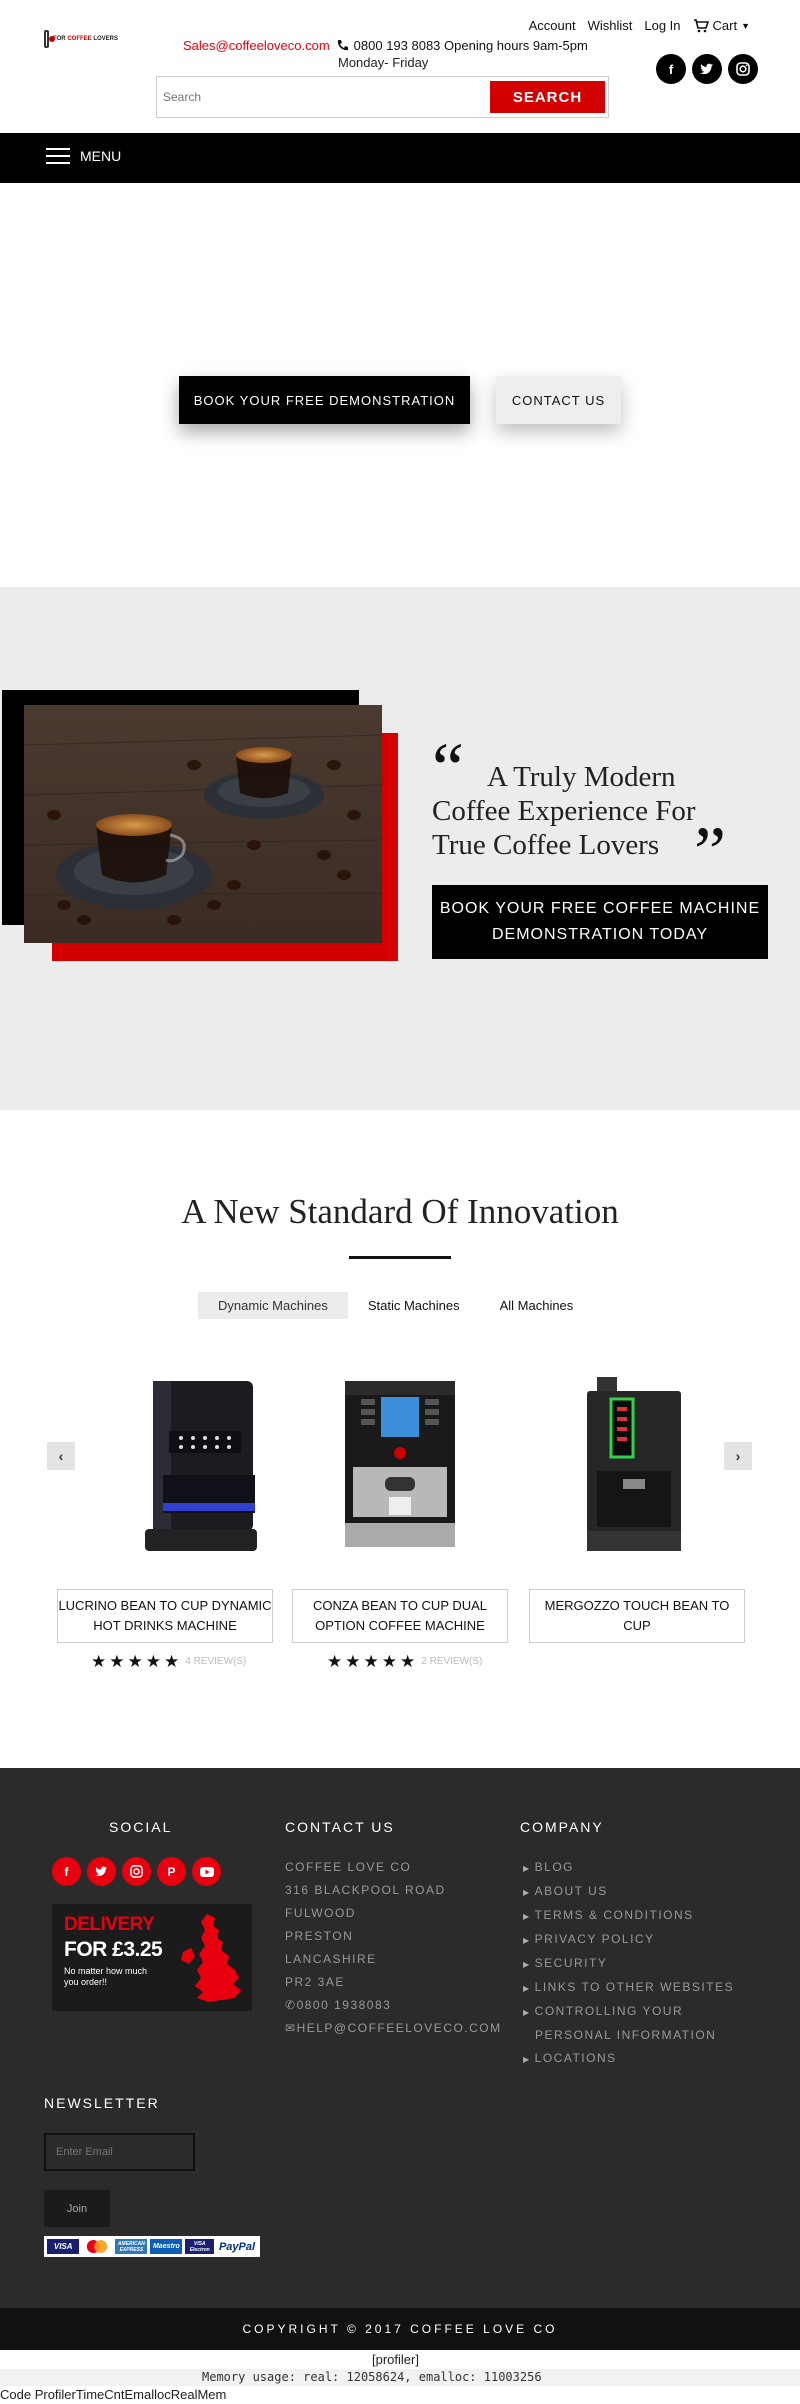 The image size is (800, 2404). Describe the element at coordinates (451, 1661) in the screenshot. I see `review-count: 2 REVIEW(S)` at that location.